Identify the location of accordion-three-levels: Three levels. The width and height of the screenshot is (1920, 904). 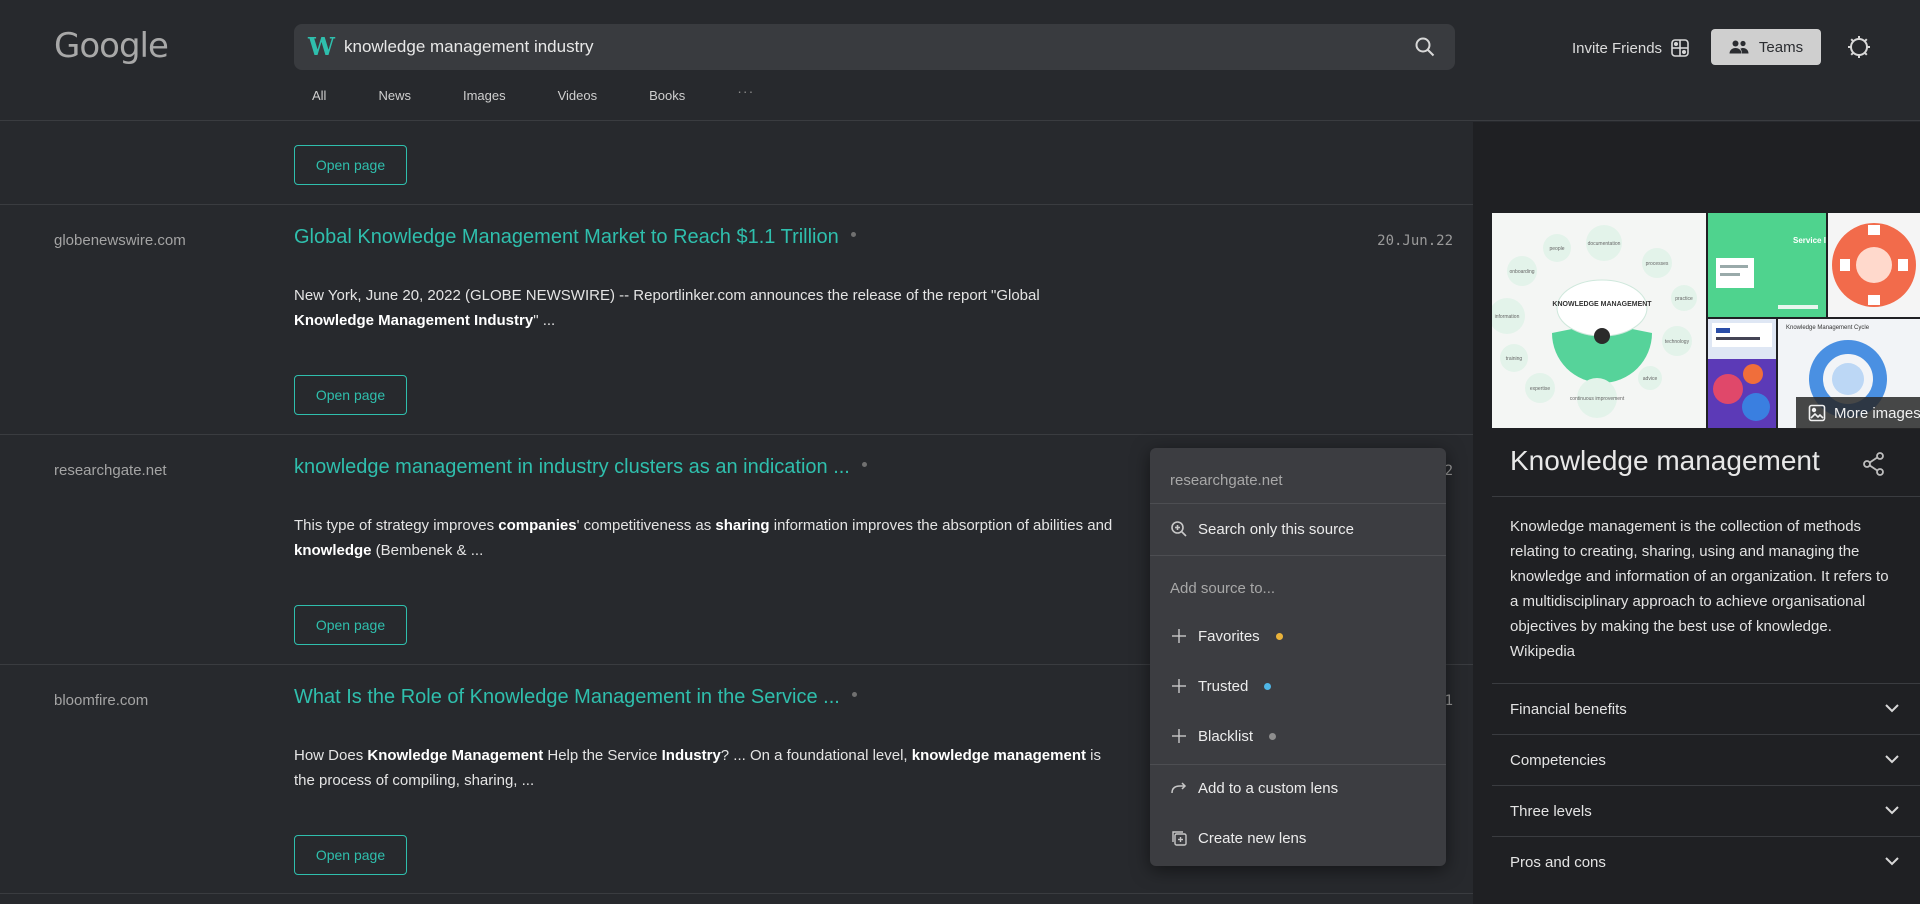
(1706, 810).